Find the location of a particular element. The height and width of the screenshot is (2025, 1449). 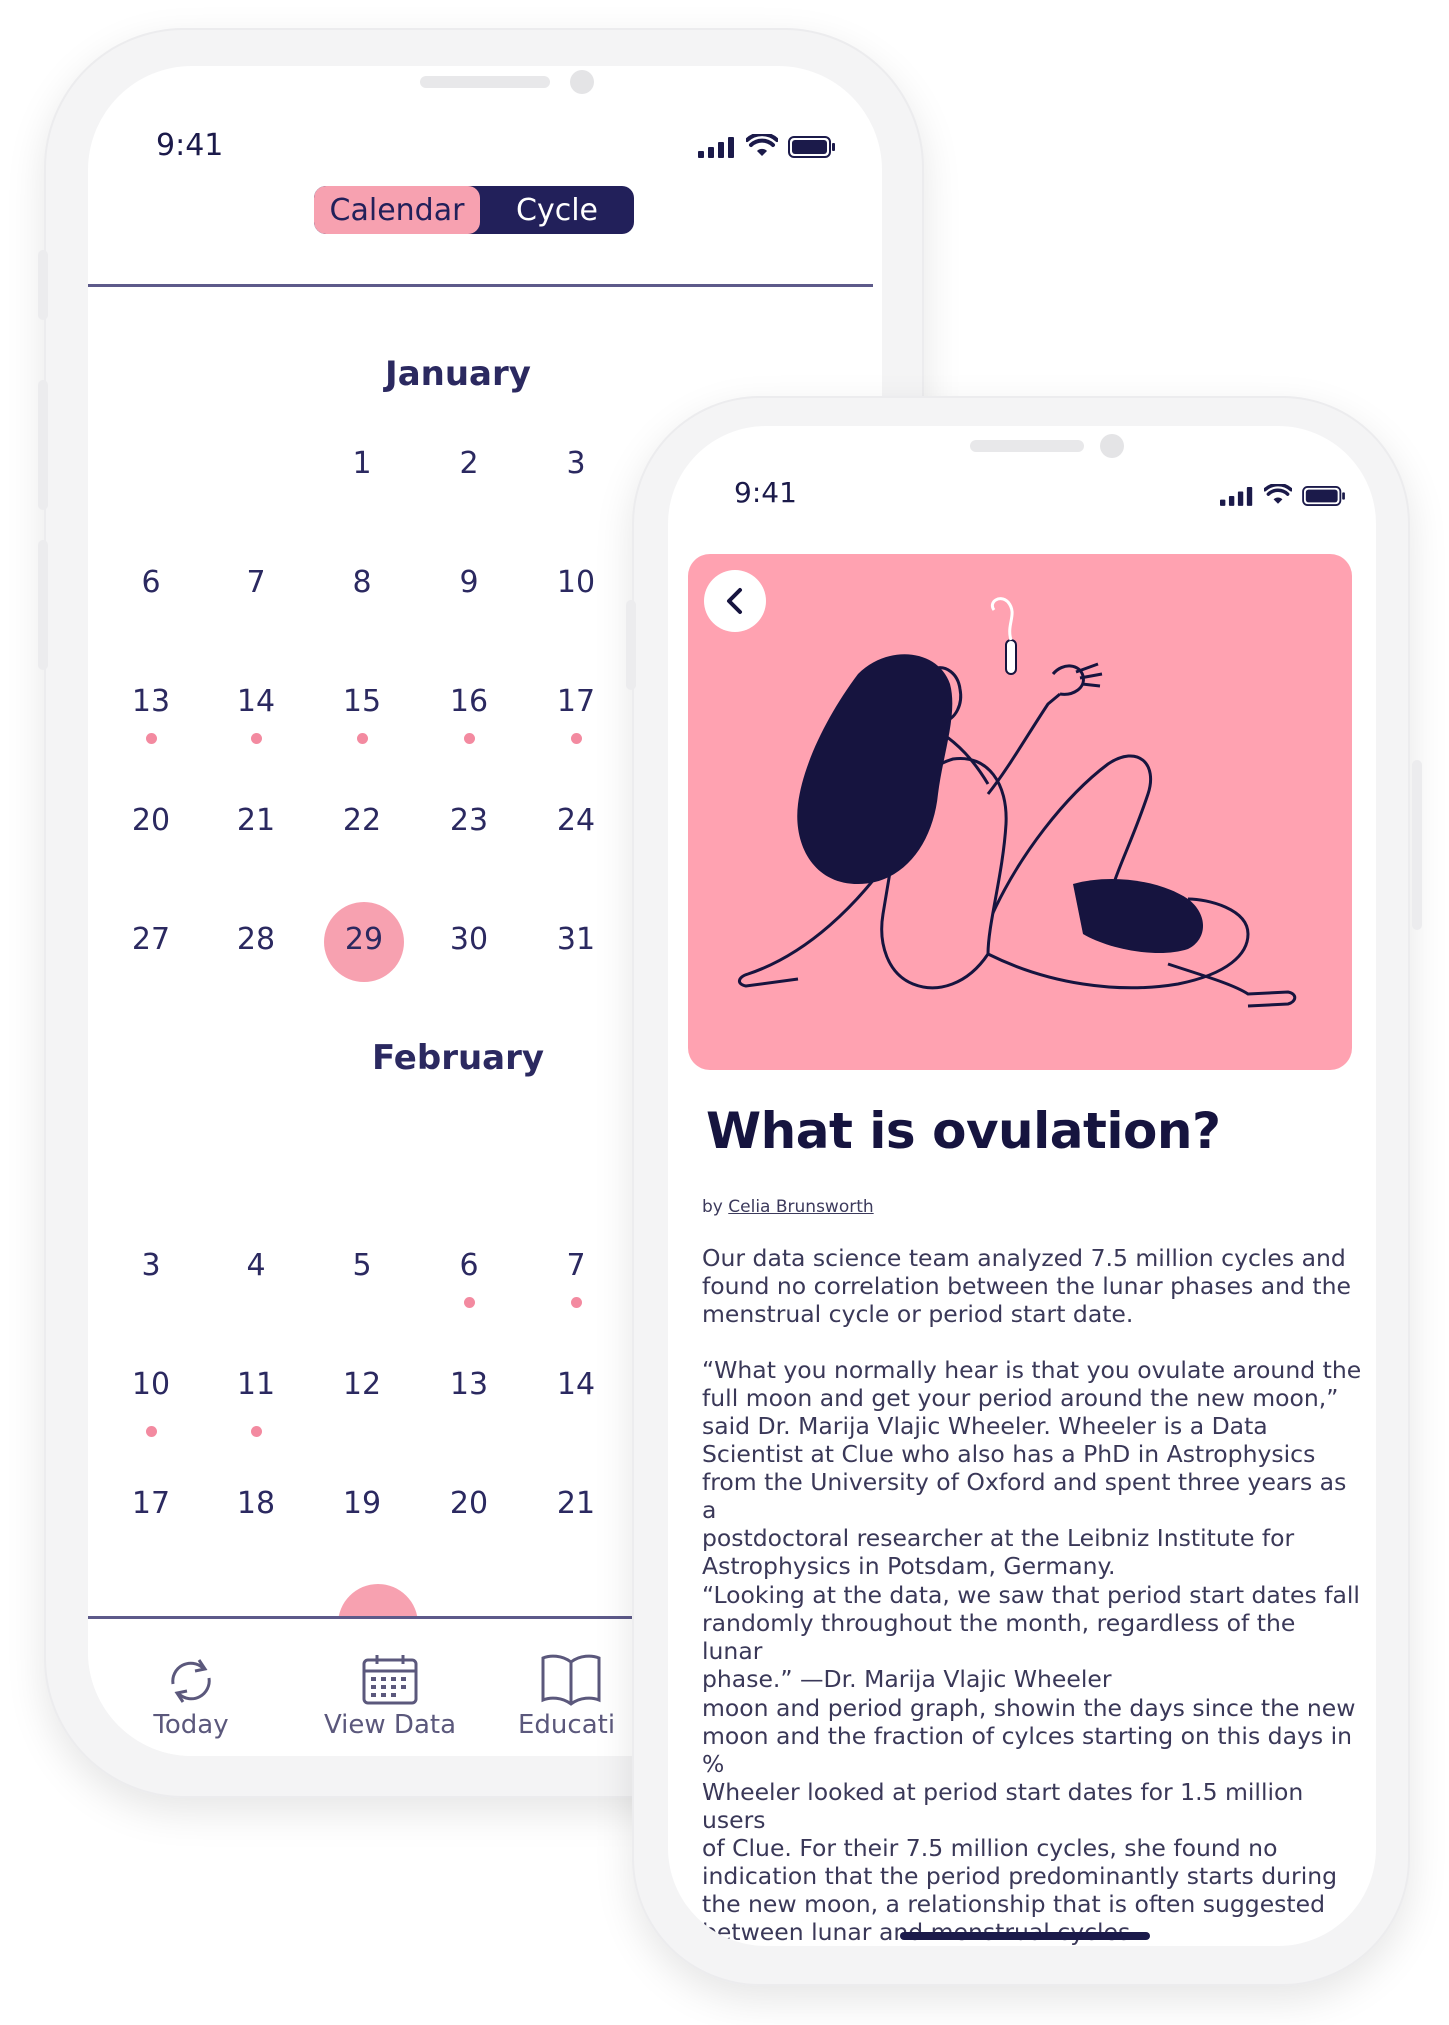

day-jan-31: 31 is located at coordinates (576, 939).